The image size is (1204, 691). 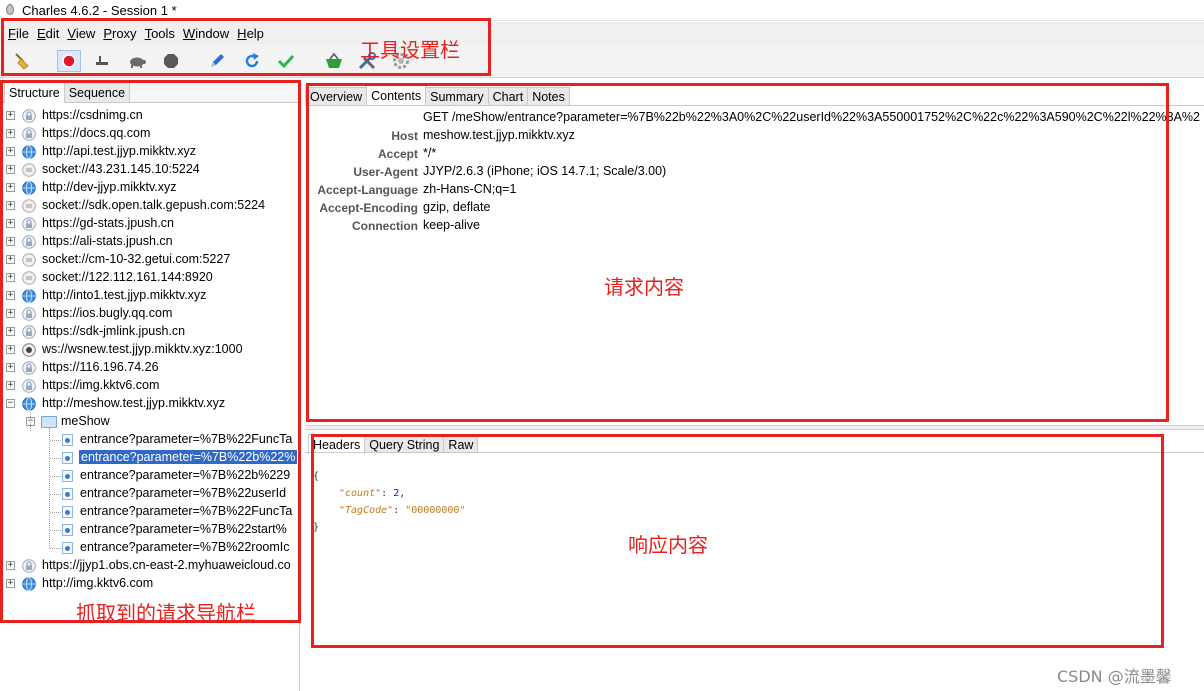 What do you see at coordinates (754, 427) in the screenshot?
I see `split-pane-divider` at bounding box center [754, 427].